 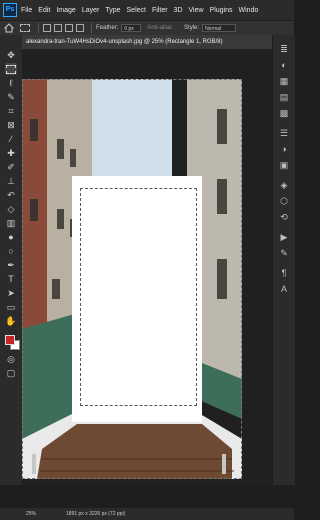 I want to click on feather-input: 0 px, so click(x=131, y=28).